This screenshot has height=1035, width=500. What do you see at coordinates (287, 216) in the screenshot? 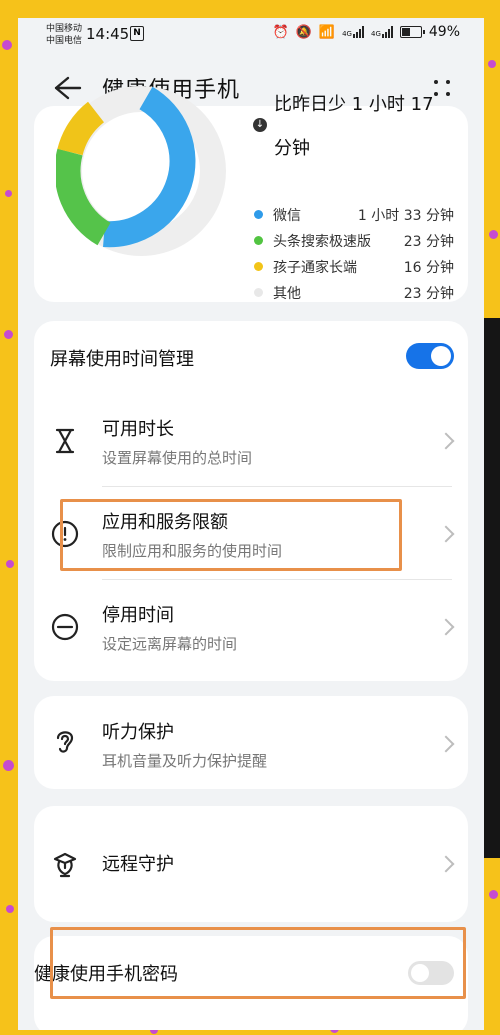
I see `legend-app-name: 微信` at bounding box center [287, 216].